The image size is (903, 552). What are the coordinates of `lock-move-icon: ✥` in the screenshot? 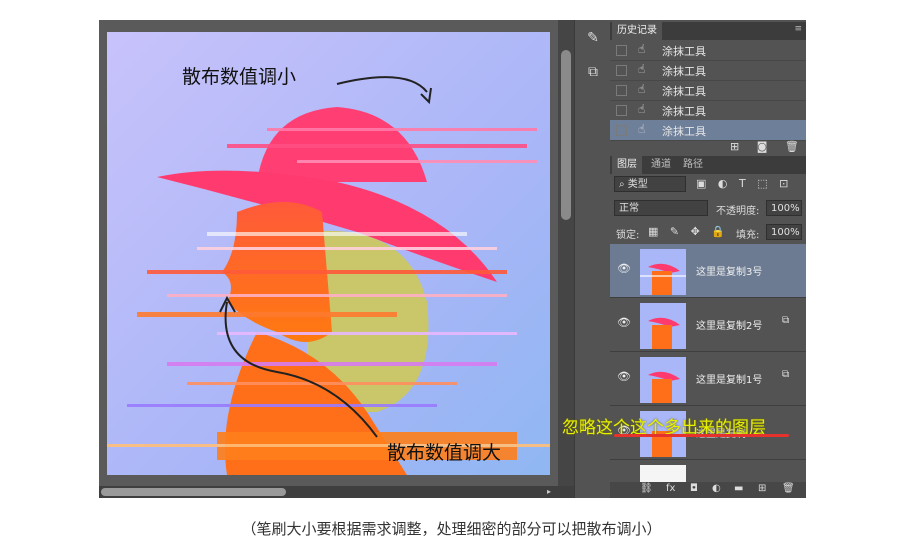 It's located at (695, 231).